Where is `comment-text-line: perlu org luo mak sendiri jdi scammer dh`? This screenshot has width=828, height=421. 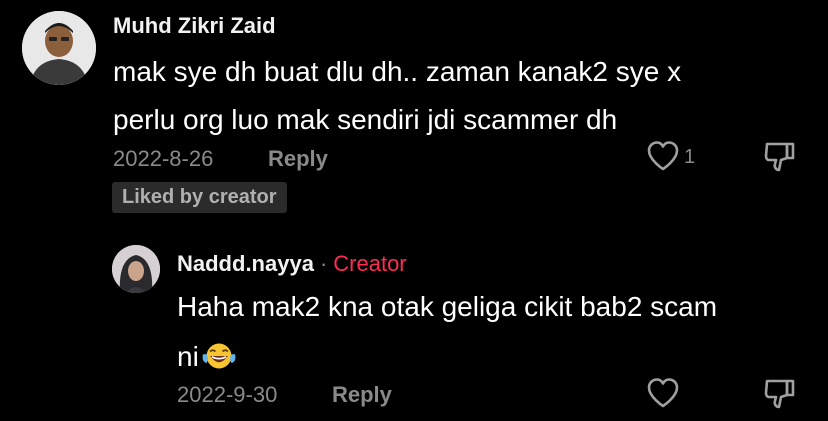 comment-text-line: perlu org luo mak sendiri jdi scammer dh is located at coordinates (365, 119).